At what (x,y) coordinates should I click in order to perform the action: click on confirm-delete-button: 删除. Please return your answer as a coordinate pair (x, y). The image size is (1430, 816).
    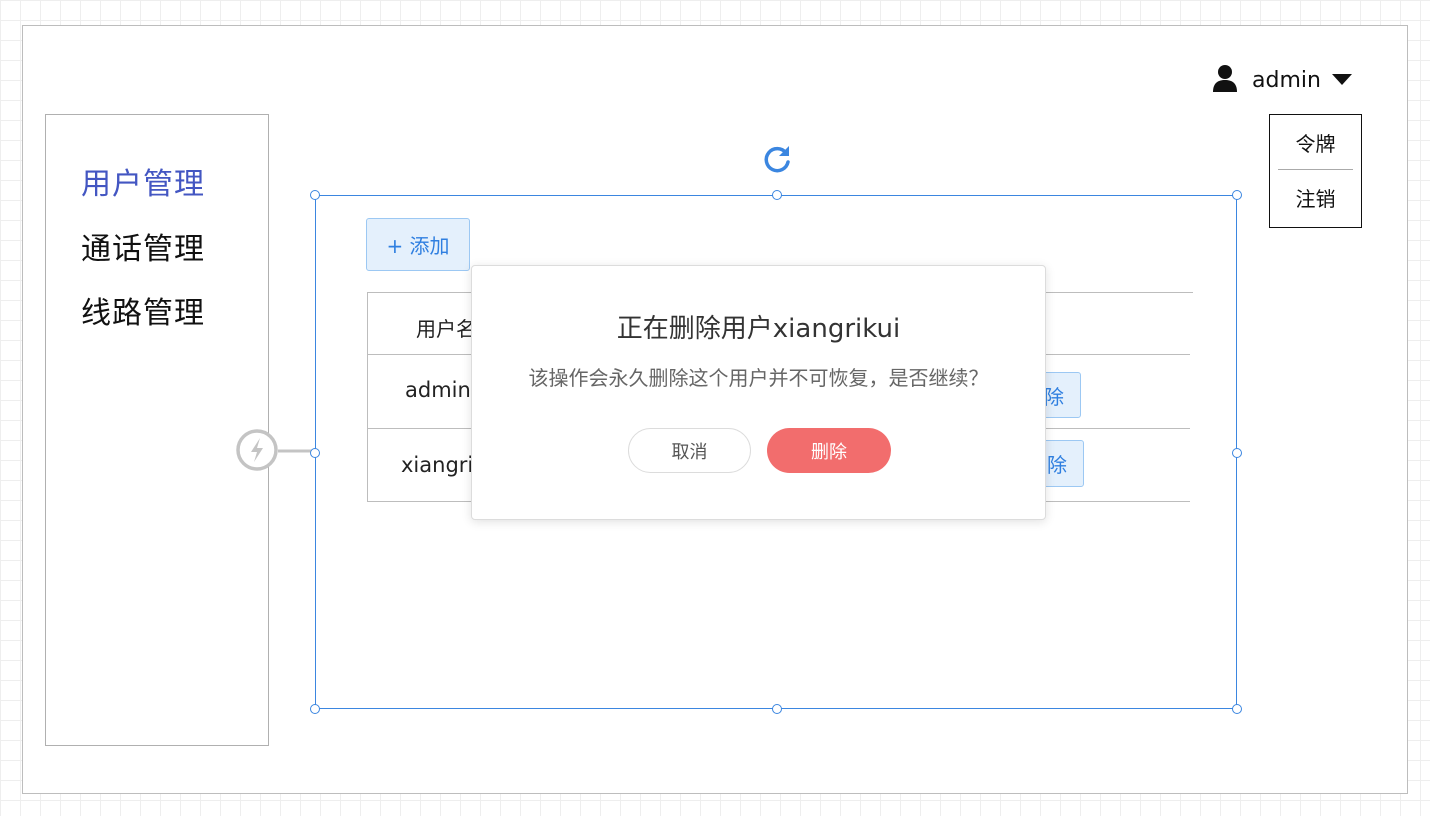
    Looking at the image, I should click on (829, 450).